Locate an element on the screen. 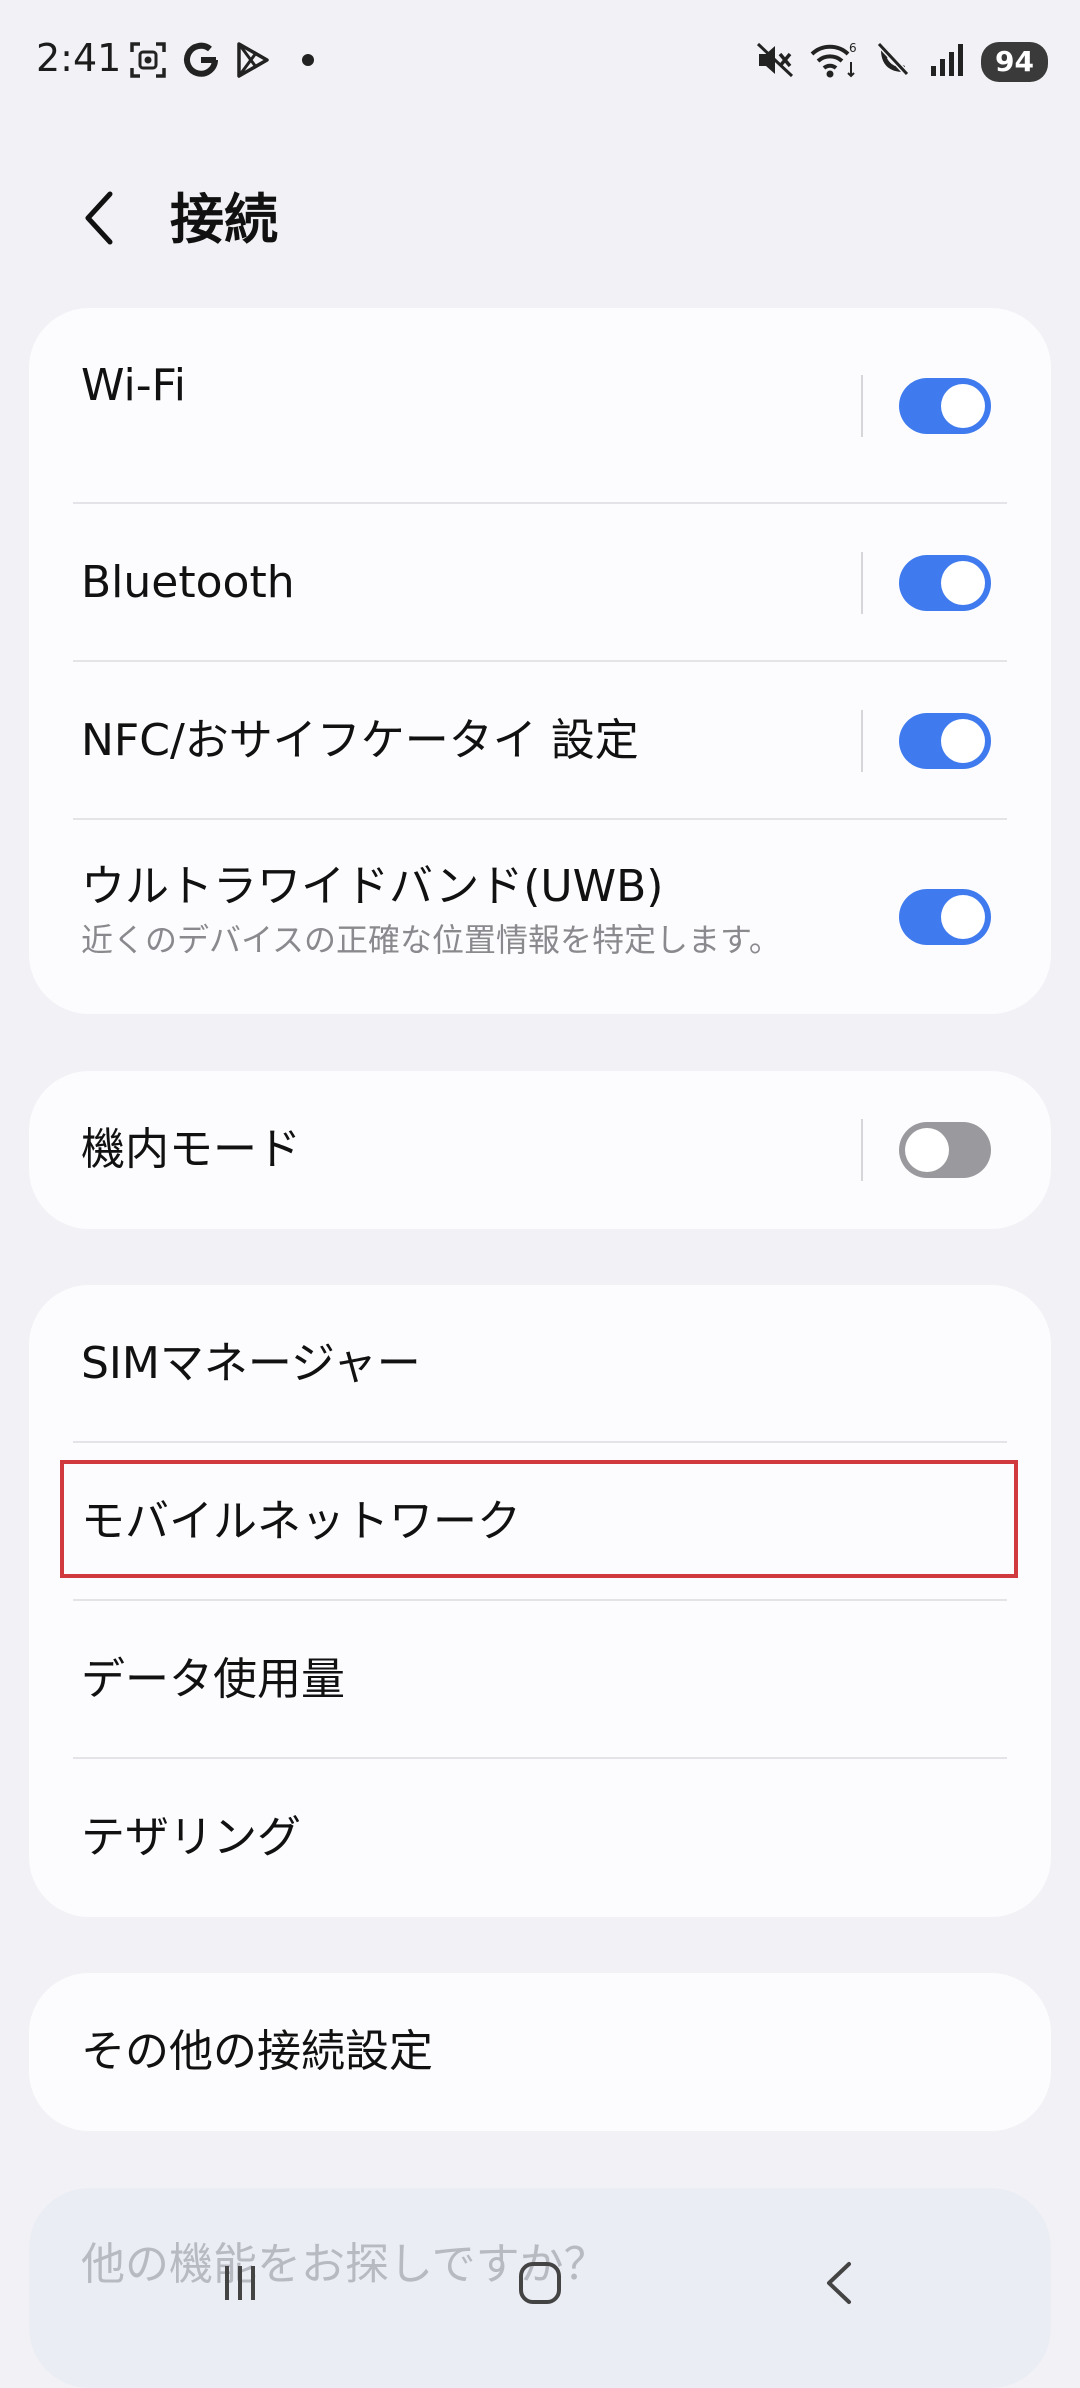 The image size is (1080, 2388). home-icon is located at coordinates (540, 2285).